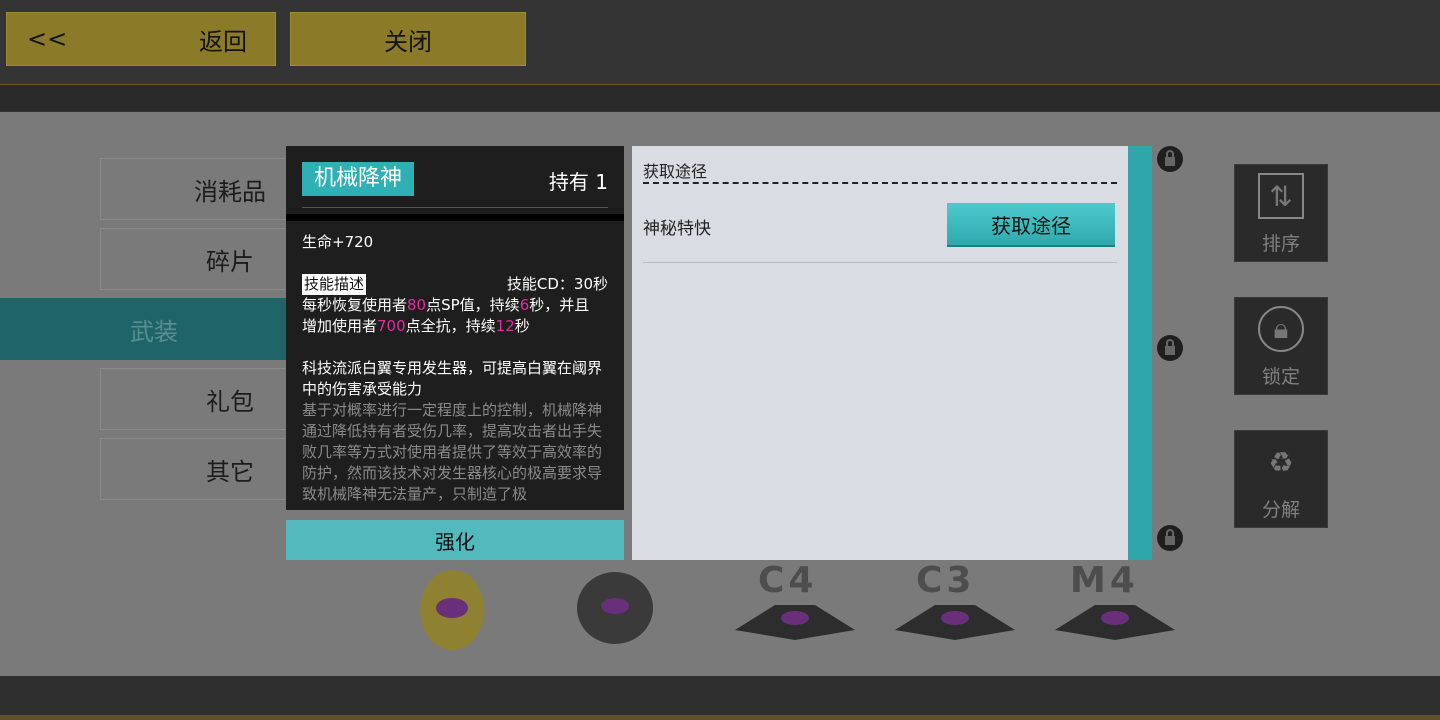 The height and width of the screenshot is (720, 1440). Describe the element at coordinates (473, 305) in the screenshot. I see `skill-text: 点SP值，持续` at that location.